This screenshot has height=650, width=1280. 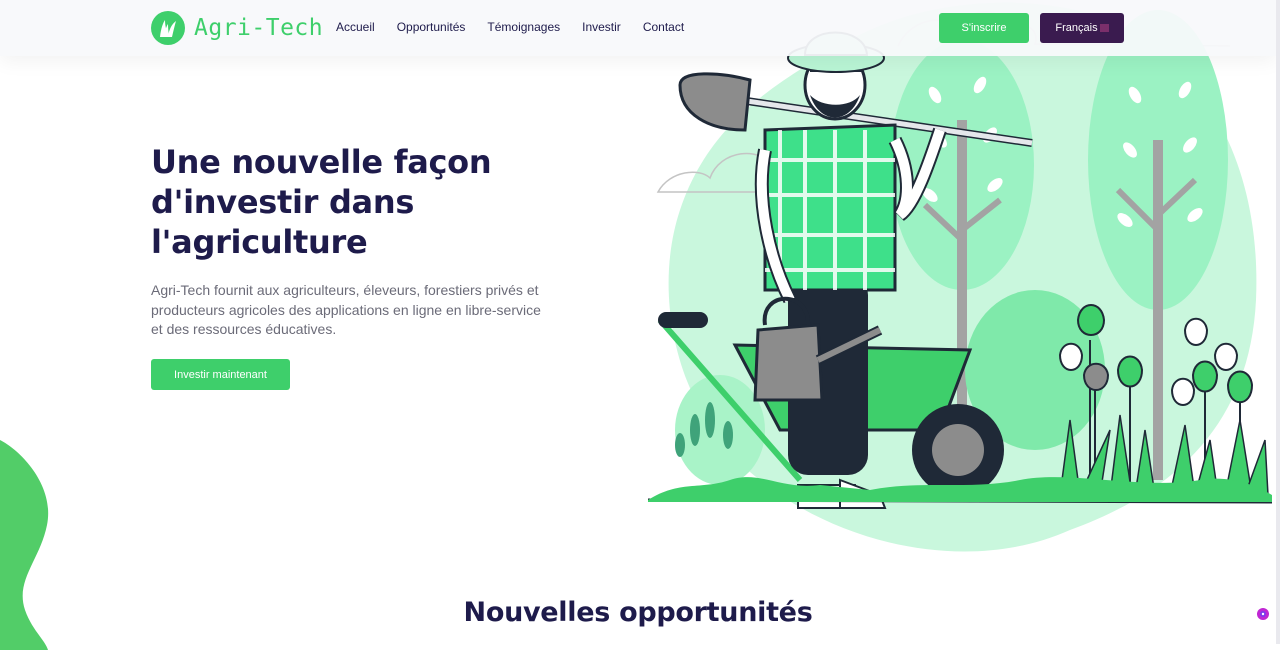 What do you see at coordinates (1263, 614) in the screenshot?
I see `assistant-widget-icon` at bounding box center [1263, 614].